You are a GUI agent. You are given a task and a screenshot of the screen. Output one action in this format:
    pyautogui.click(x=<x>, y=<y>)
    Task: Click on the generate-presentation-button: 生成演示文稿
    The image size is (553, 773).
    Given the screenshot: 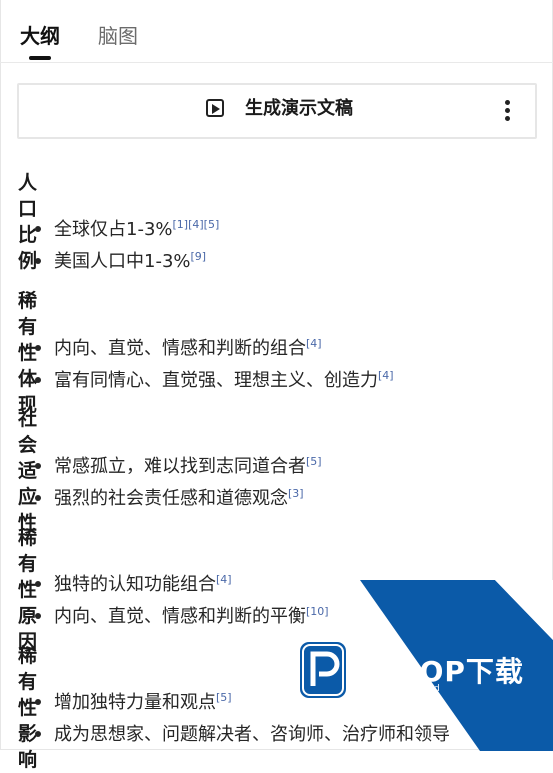 What is the action you would take?
    pyautogui.click(x=277, y=111)
    